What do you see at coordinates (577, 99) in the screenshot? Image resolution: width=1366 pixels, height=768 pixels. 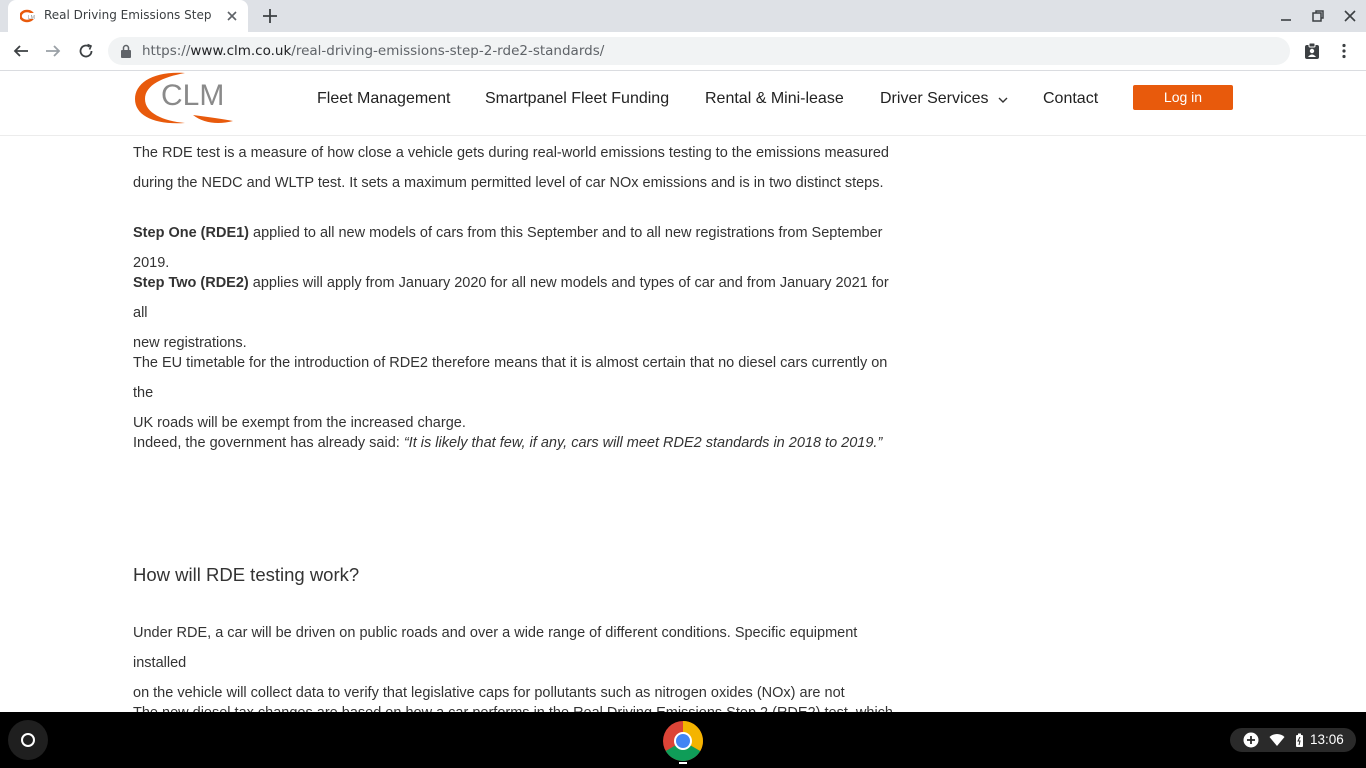 I see `nav-smartpanel-fleet-funding: Smartpanel Fleet Funding` at bounding box center [577, 99].